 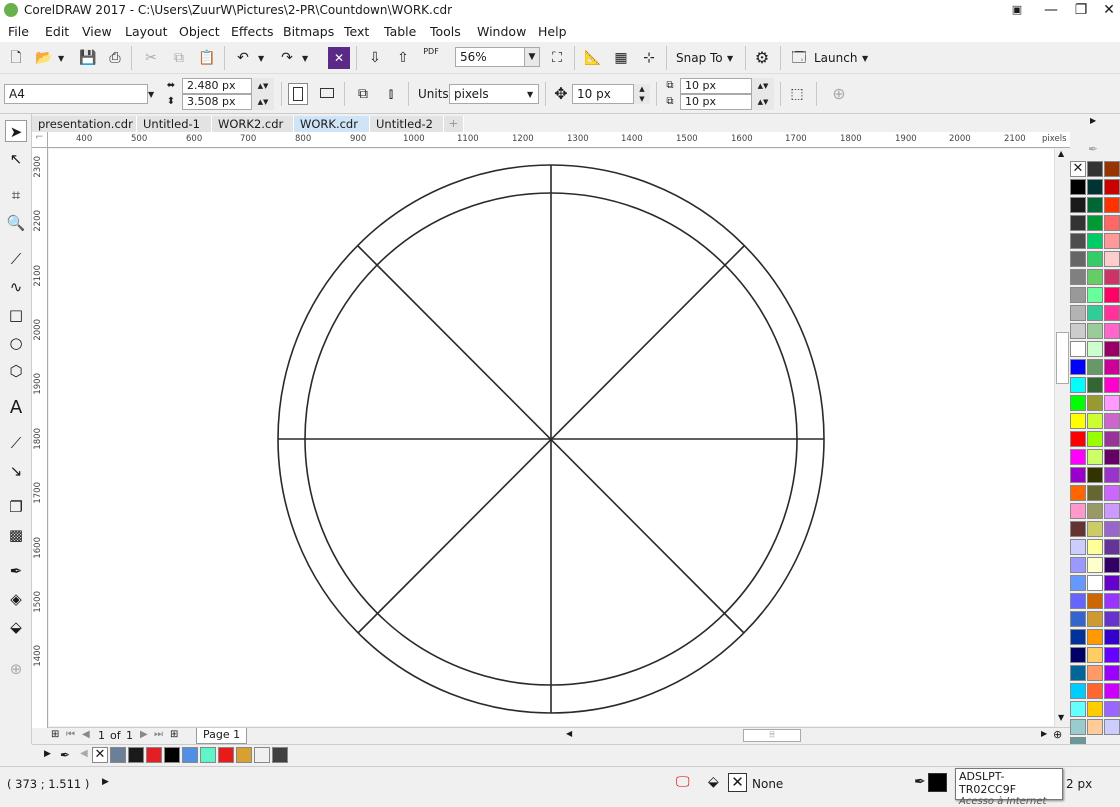 What do you see at coordinates (569, 733) in the screenshot?
I see `scroll-left-icon: ◀` at bounding box center [569, 733].